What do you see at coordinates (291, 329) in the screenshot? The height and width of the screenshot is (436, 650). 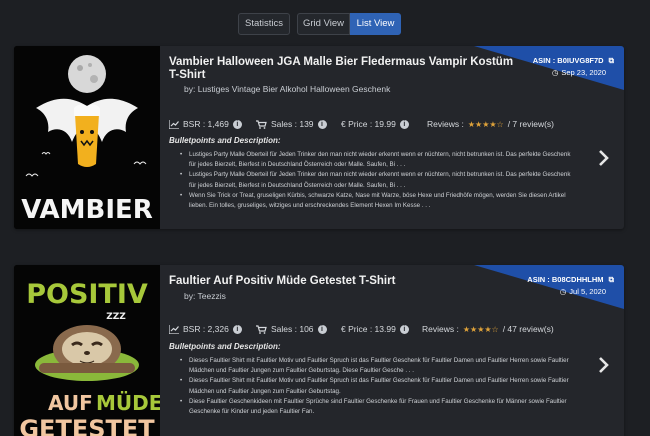 I see `sales-stat: Sales : 106 i` at bounding box center [291, 329].